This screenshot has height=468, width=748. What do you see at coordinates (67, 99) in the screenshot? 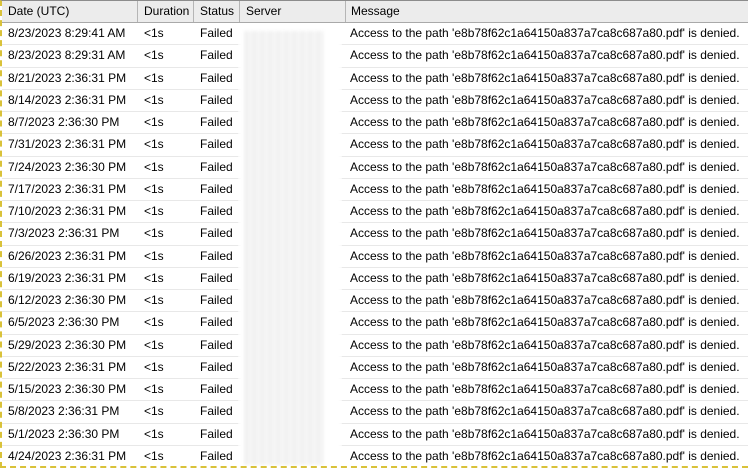
I see `cell-date: 8/14/2023 2:36:31 PM` at bounding box center [67, 99].